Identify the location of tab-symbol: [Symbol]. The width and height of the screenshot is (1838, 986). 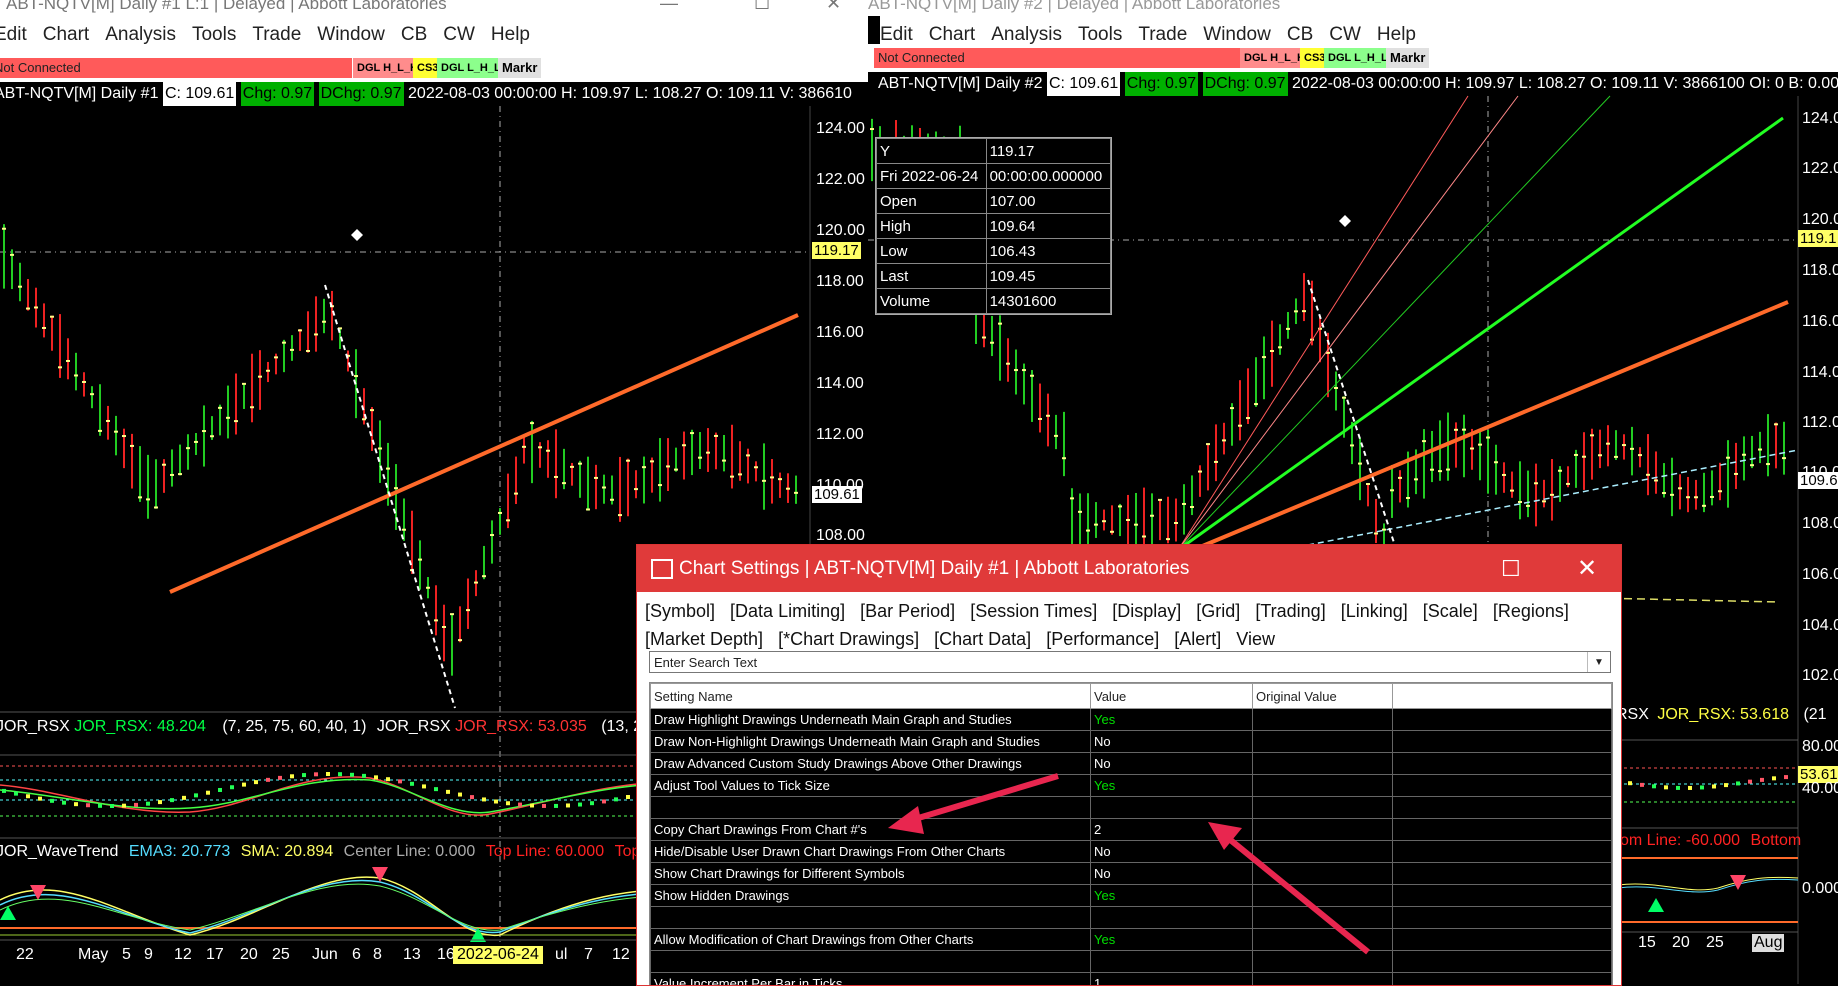
(680, 611).